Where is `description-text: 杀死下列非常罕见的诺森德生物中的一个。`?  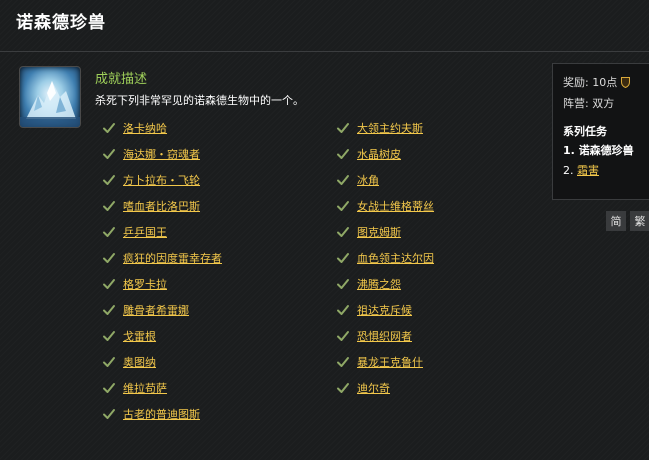 description-text: 杀死下列非常罕见的诺森德生物中的一个。 is located at coordinates (199, 100).